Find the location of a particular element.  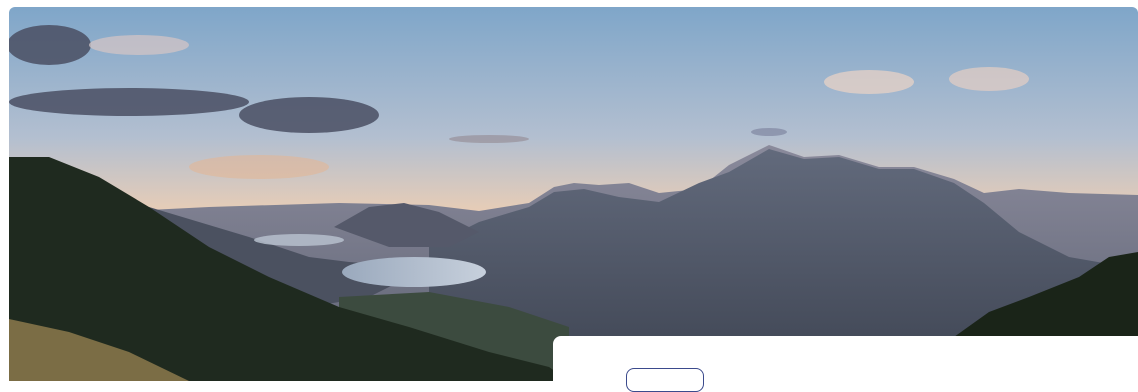

card-action-button is located at coordinates (665, 380).